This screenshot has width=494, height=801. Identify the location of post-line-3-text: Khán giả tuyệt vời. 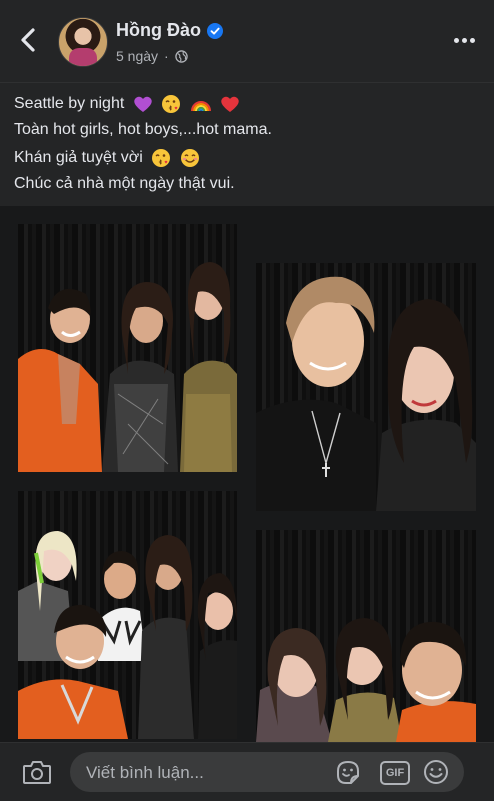
(78, 157).